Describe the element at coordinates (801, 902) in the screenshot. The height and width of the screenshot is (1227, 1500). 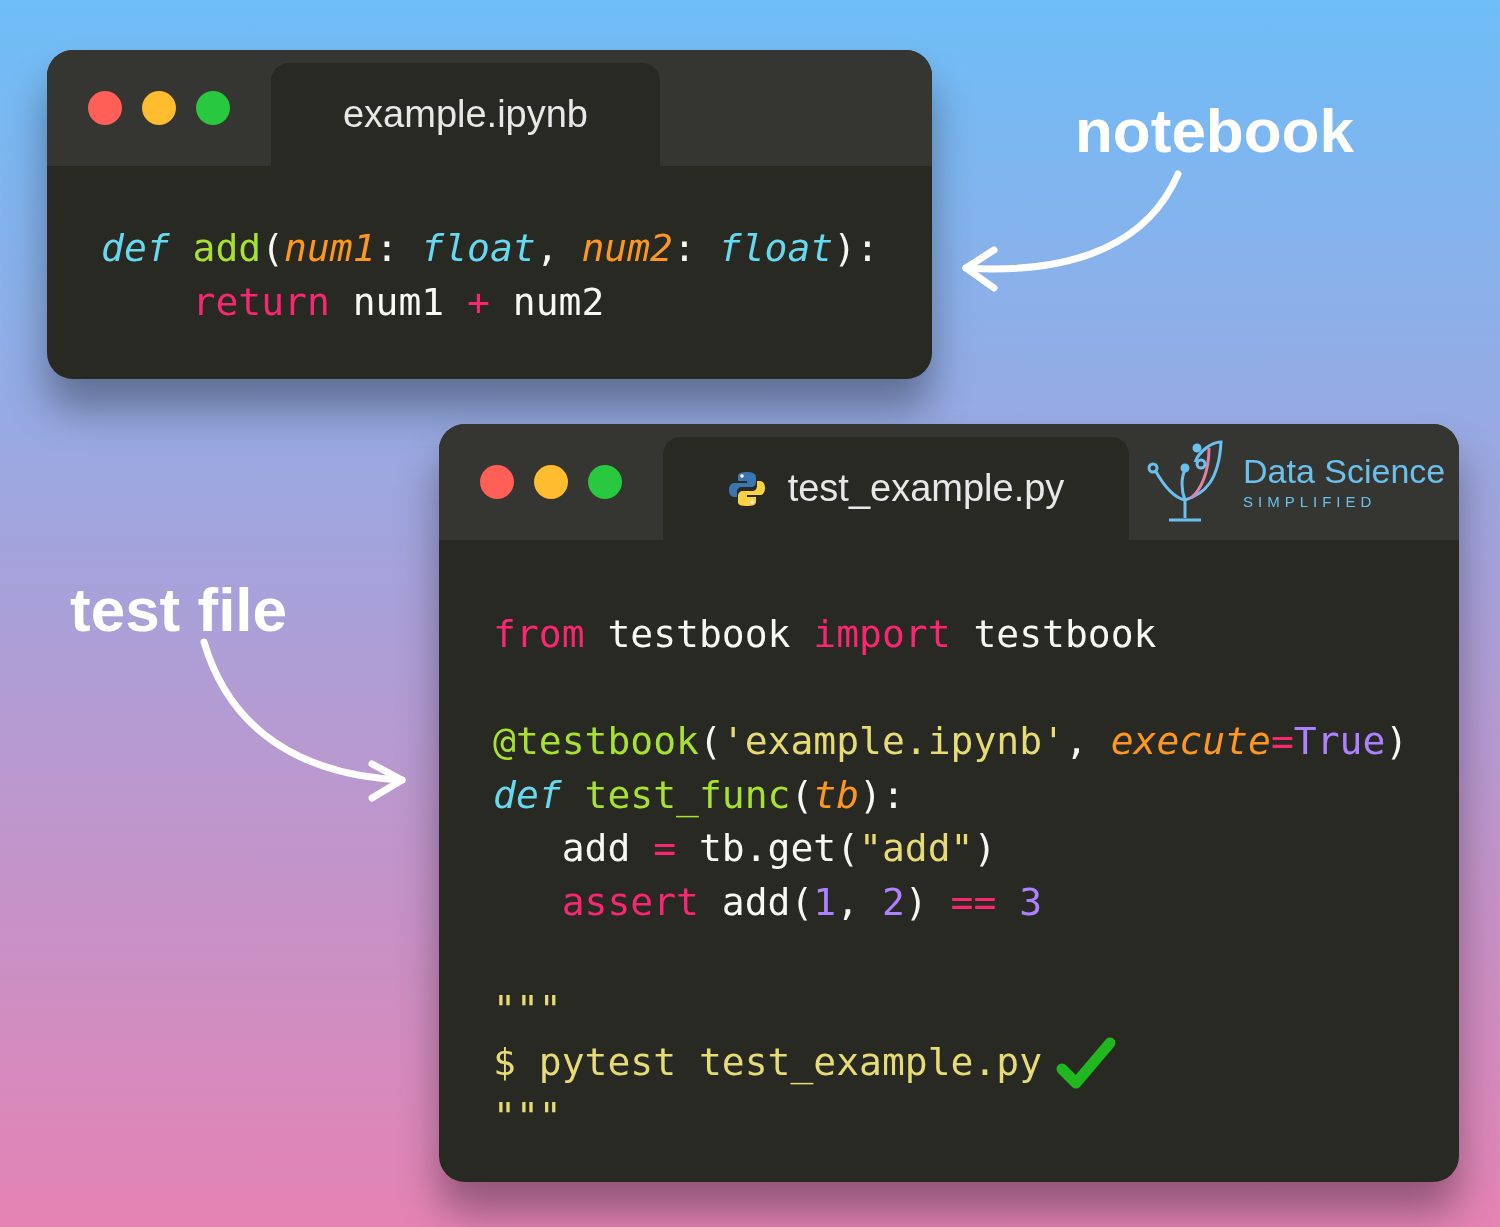
I see `code-line: assert add(1, 2) == 3` at that location.